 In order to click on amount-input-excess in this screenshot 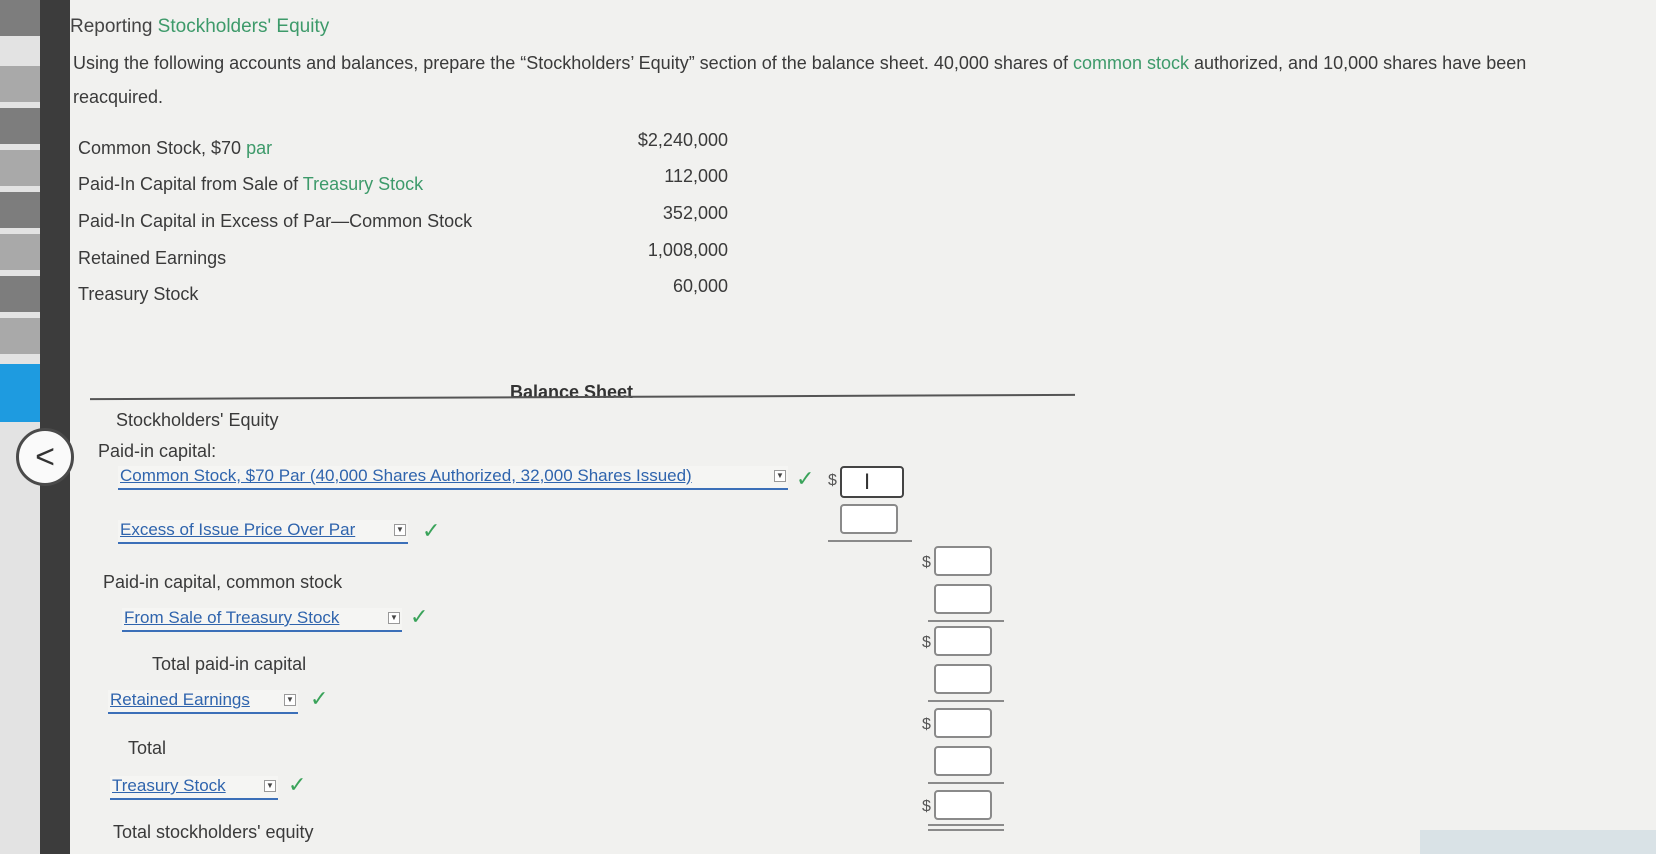, I will do `click(869, 519)`.